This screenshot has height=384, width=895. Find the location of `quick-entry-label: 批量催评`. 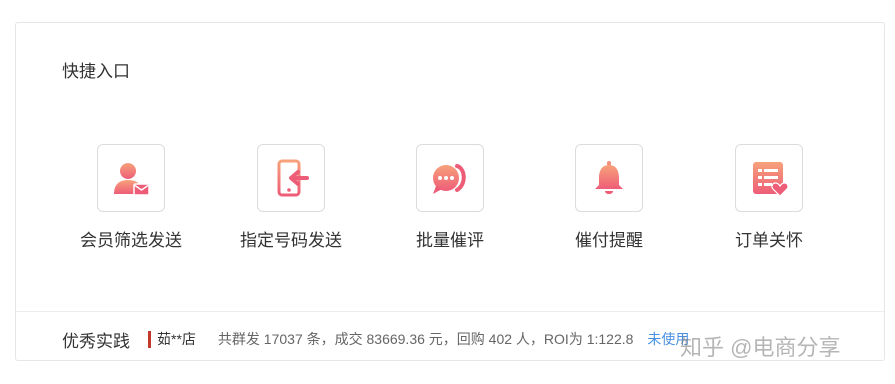

quick-entry-label: 批量催评 is located at coordinates (450, 240).